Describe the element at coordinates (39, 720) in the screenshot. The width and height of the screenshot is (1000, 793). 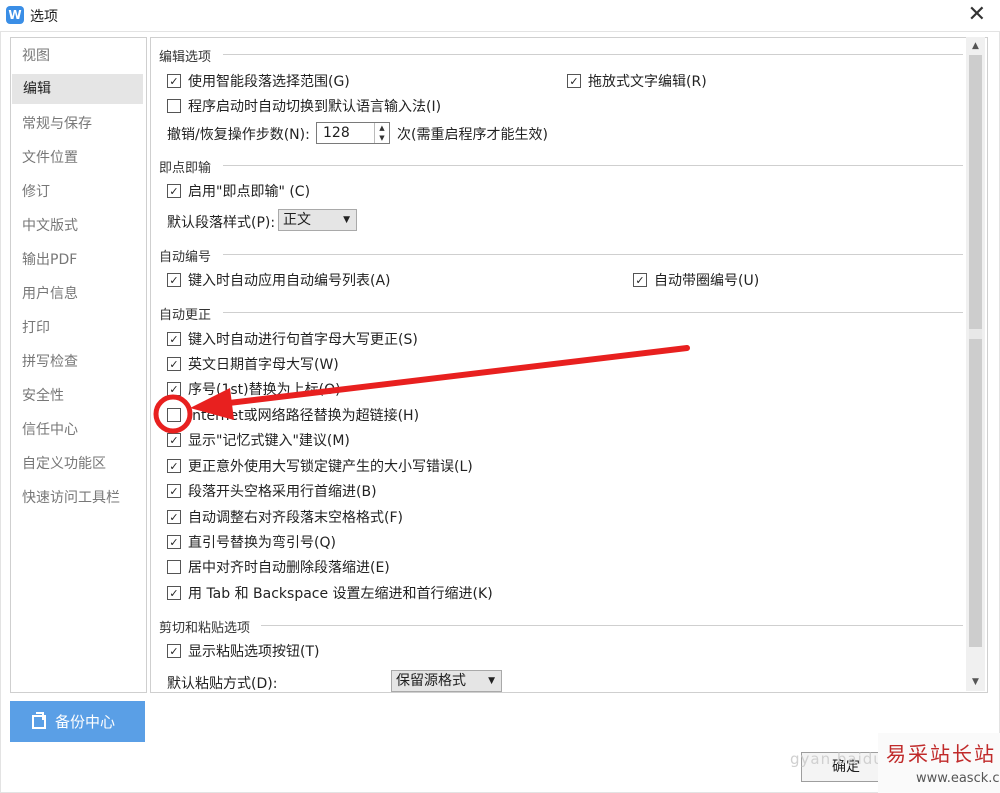
I see `backup-icon` at that location.